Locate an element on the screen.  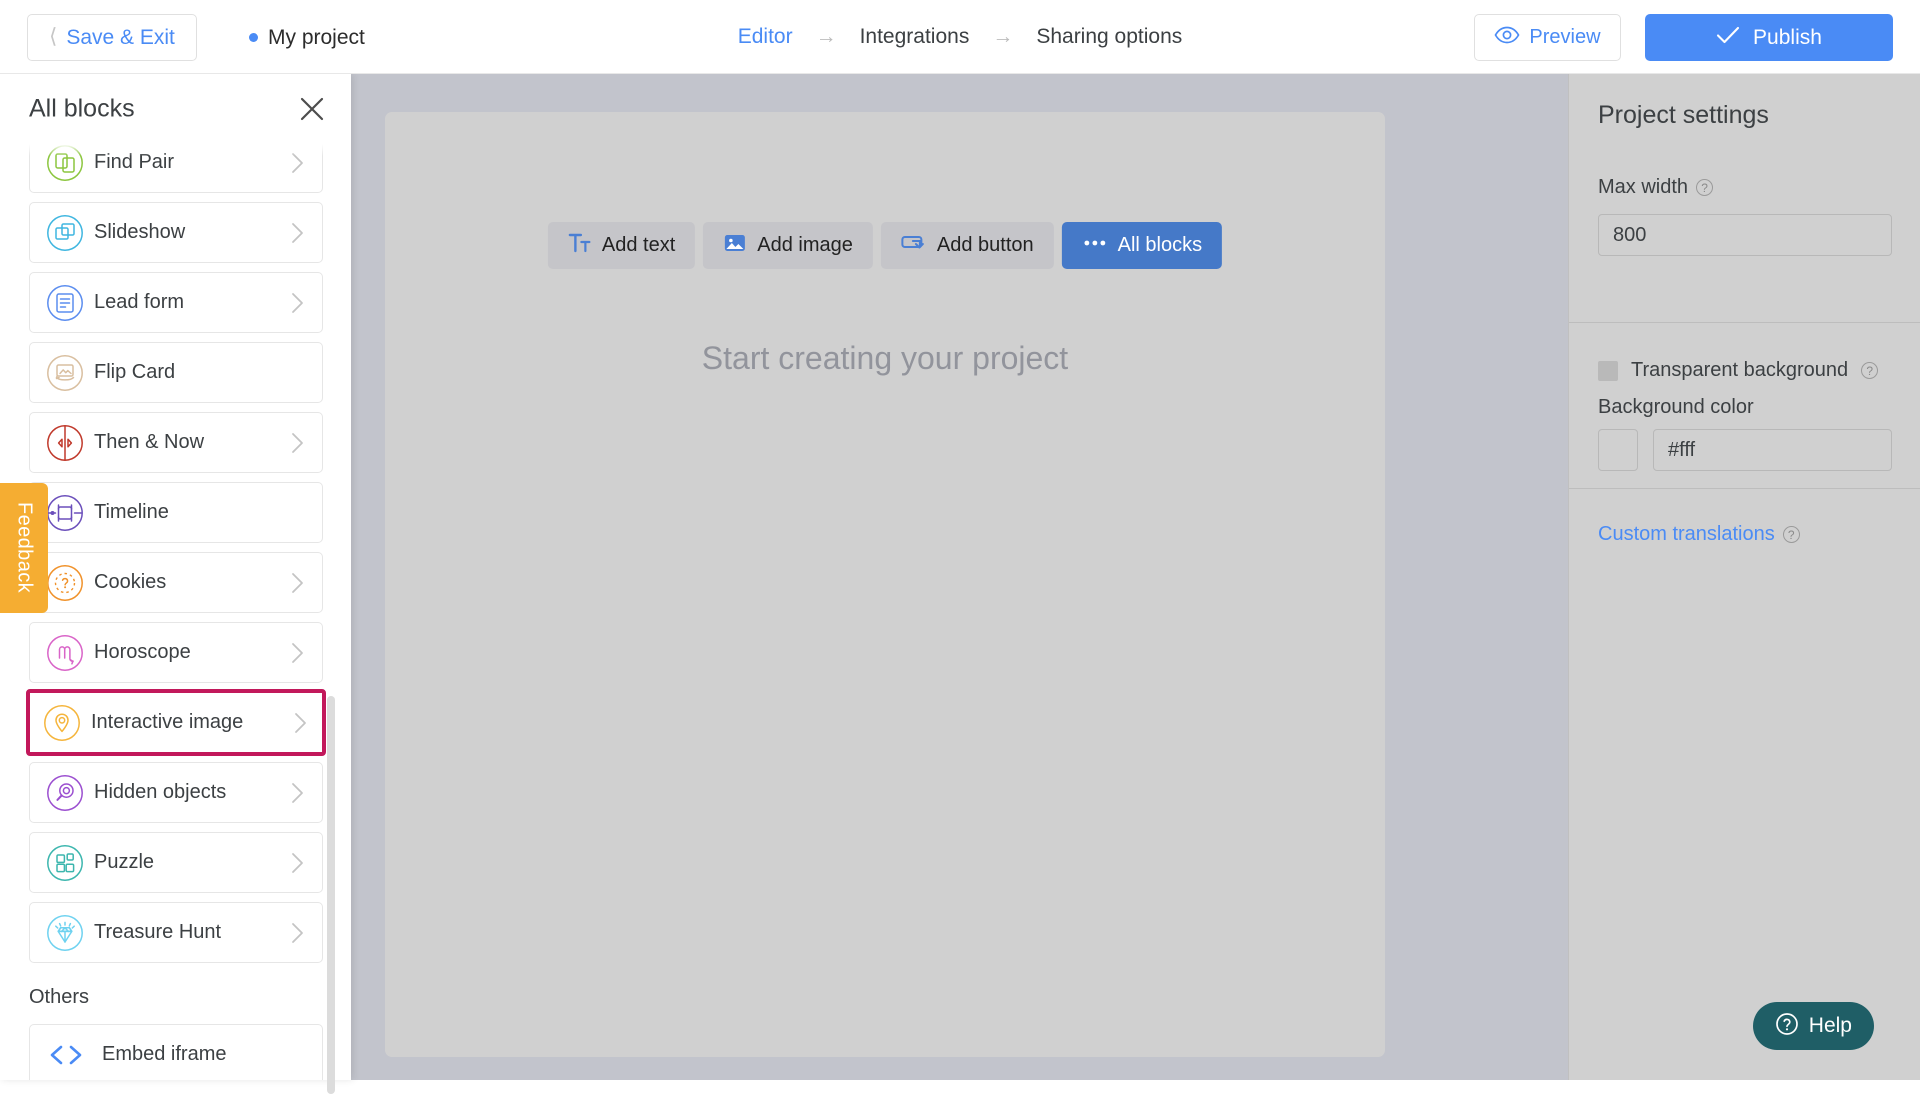
help-widget-button: Help is located at coordinates (1813, 1026).